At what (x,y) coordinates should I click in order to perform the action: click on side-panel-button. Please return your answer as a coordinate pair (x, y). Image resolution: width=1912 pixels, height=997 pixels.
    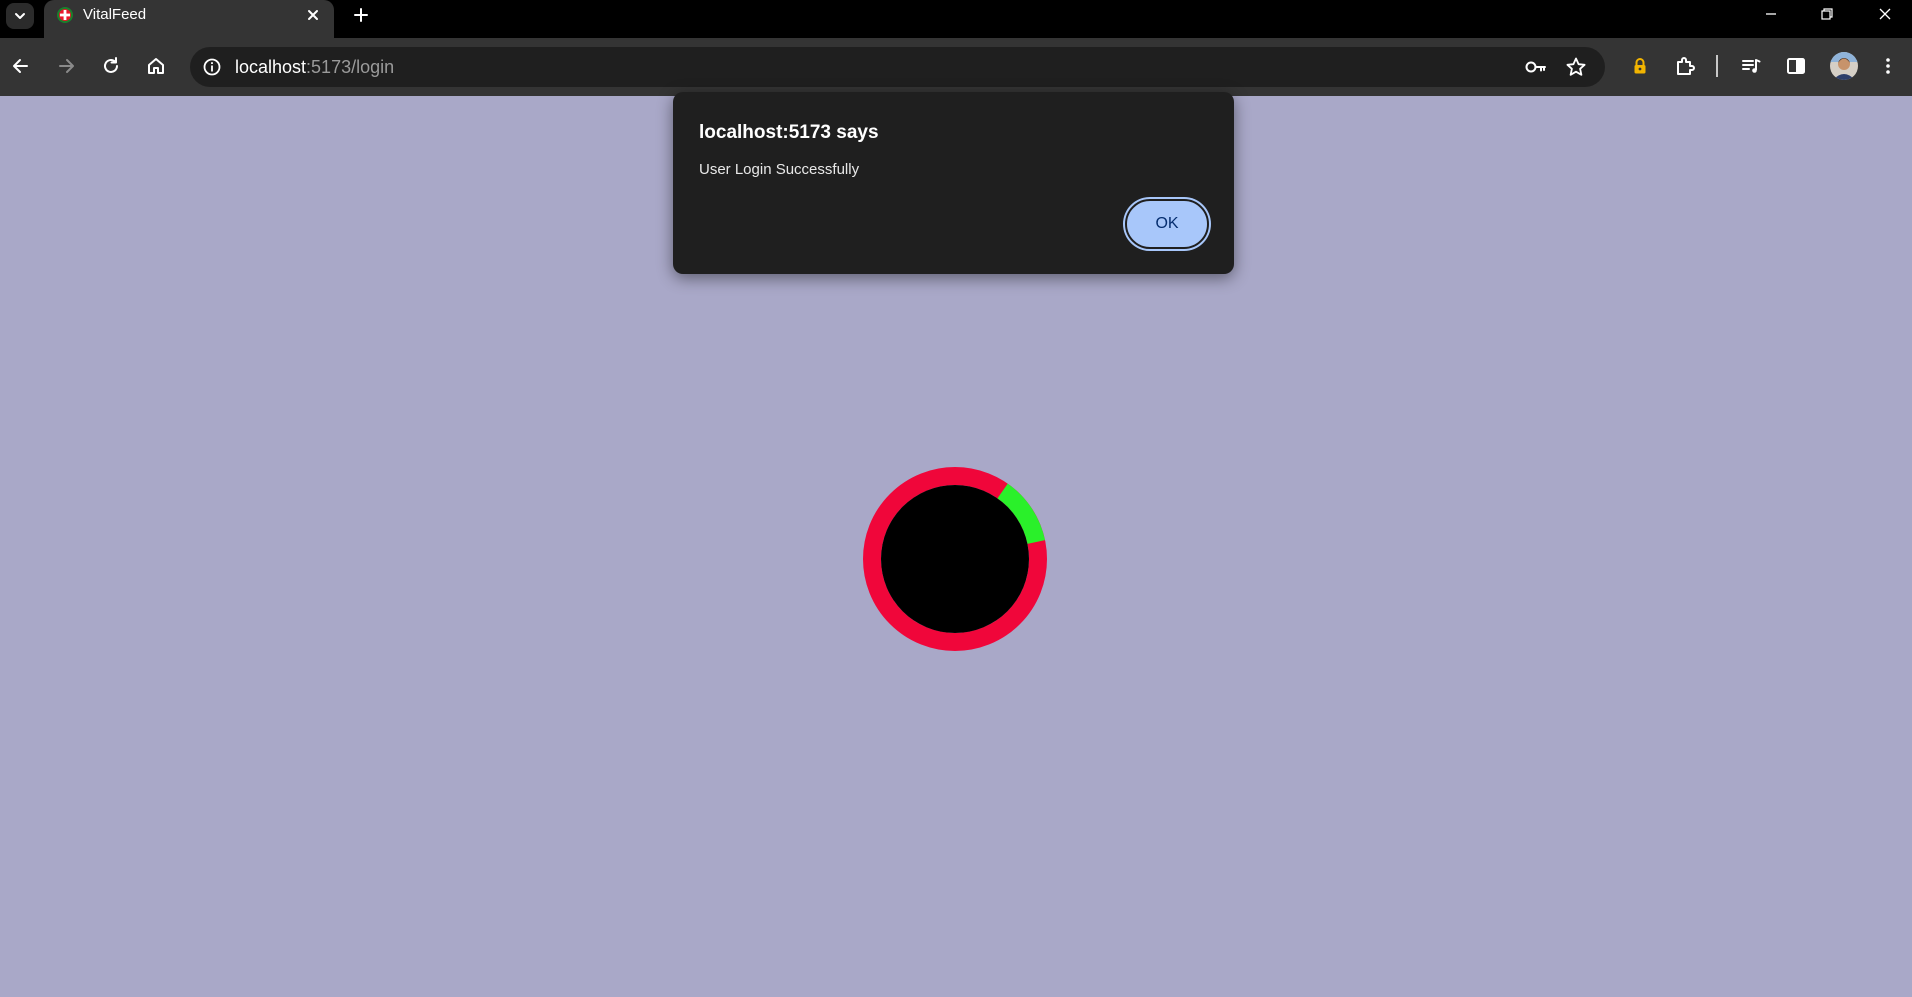
    Looking at the image, I should click on (1796, 66).